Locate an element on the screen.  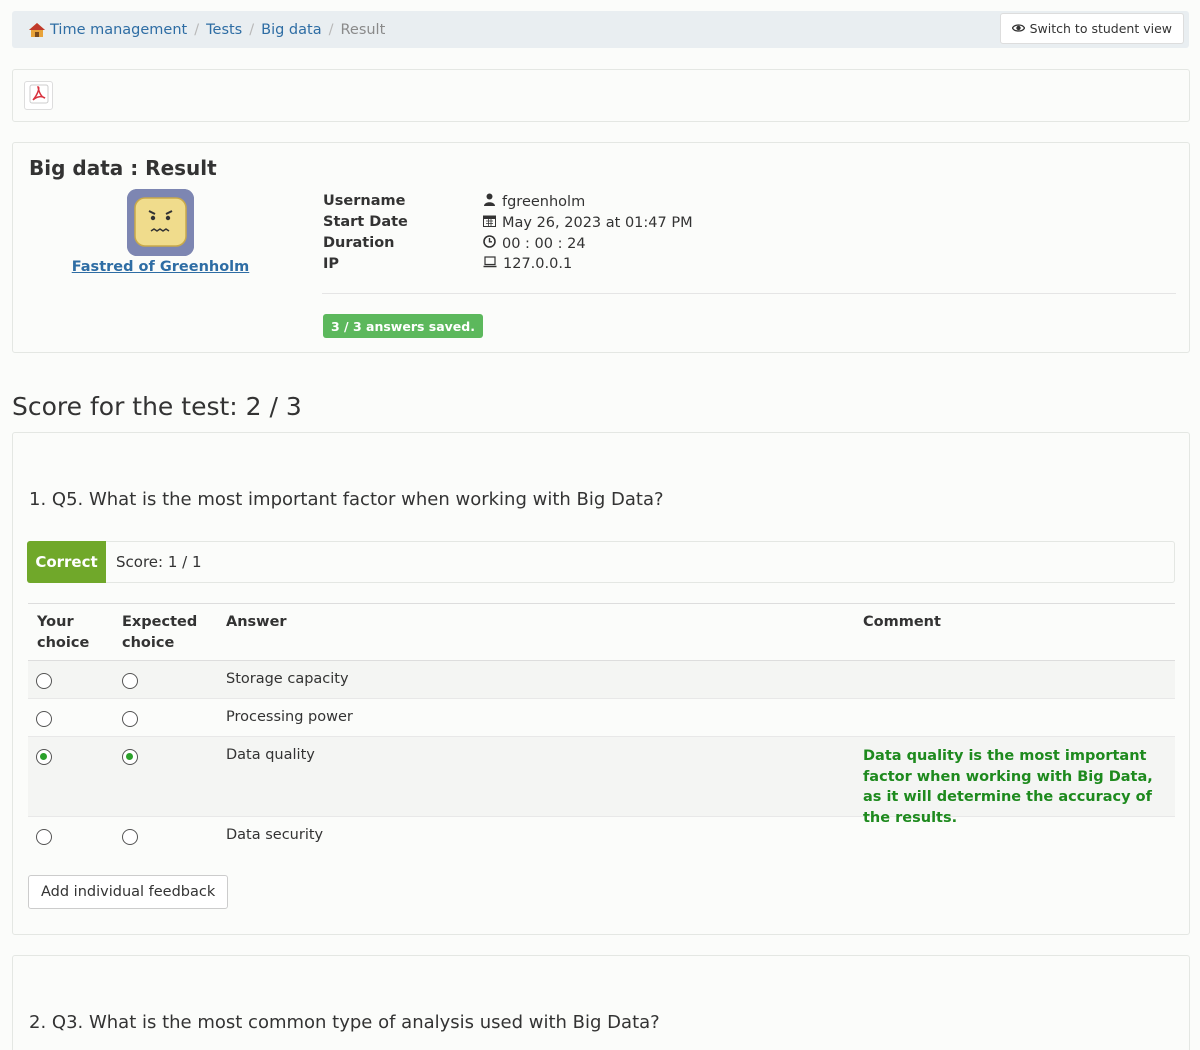
table-row: Processing power is located at coordinates (601, 718).